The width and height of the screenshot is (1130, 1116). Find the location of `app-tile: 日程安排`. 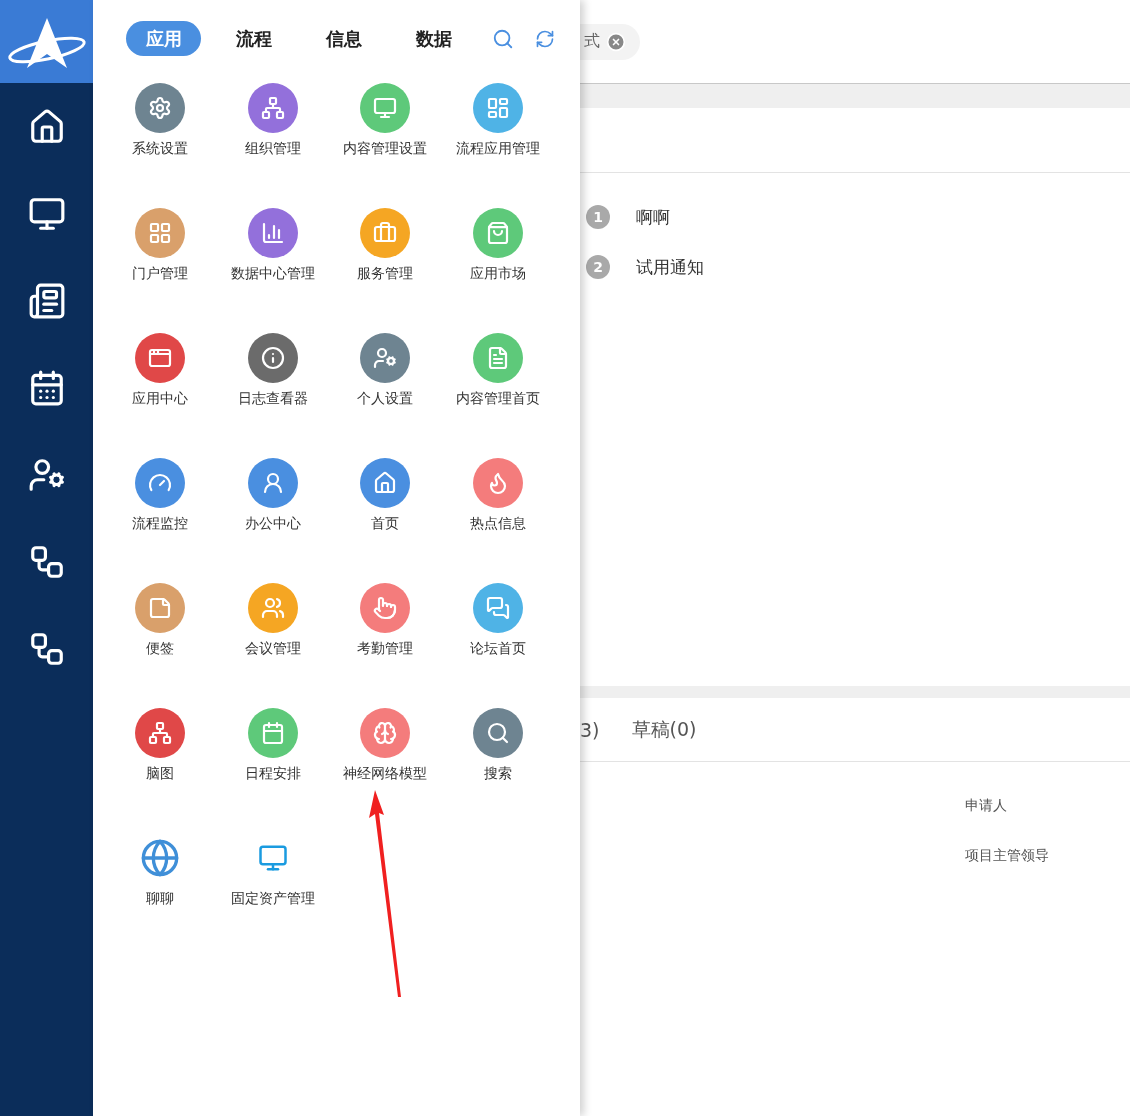

app-tile: 日程安排 is located at coordinates (272, 770).